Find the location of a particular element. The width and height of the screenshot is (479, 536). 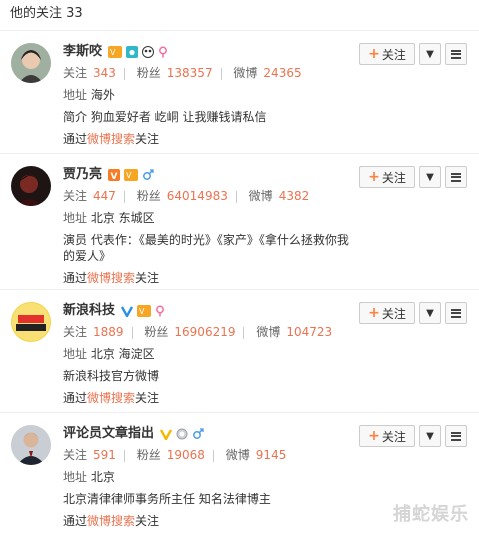

address-value: 北京 东城区 is located at coordinates (122, 218).